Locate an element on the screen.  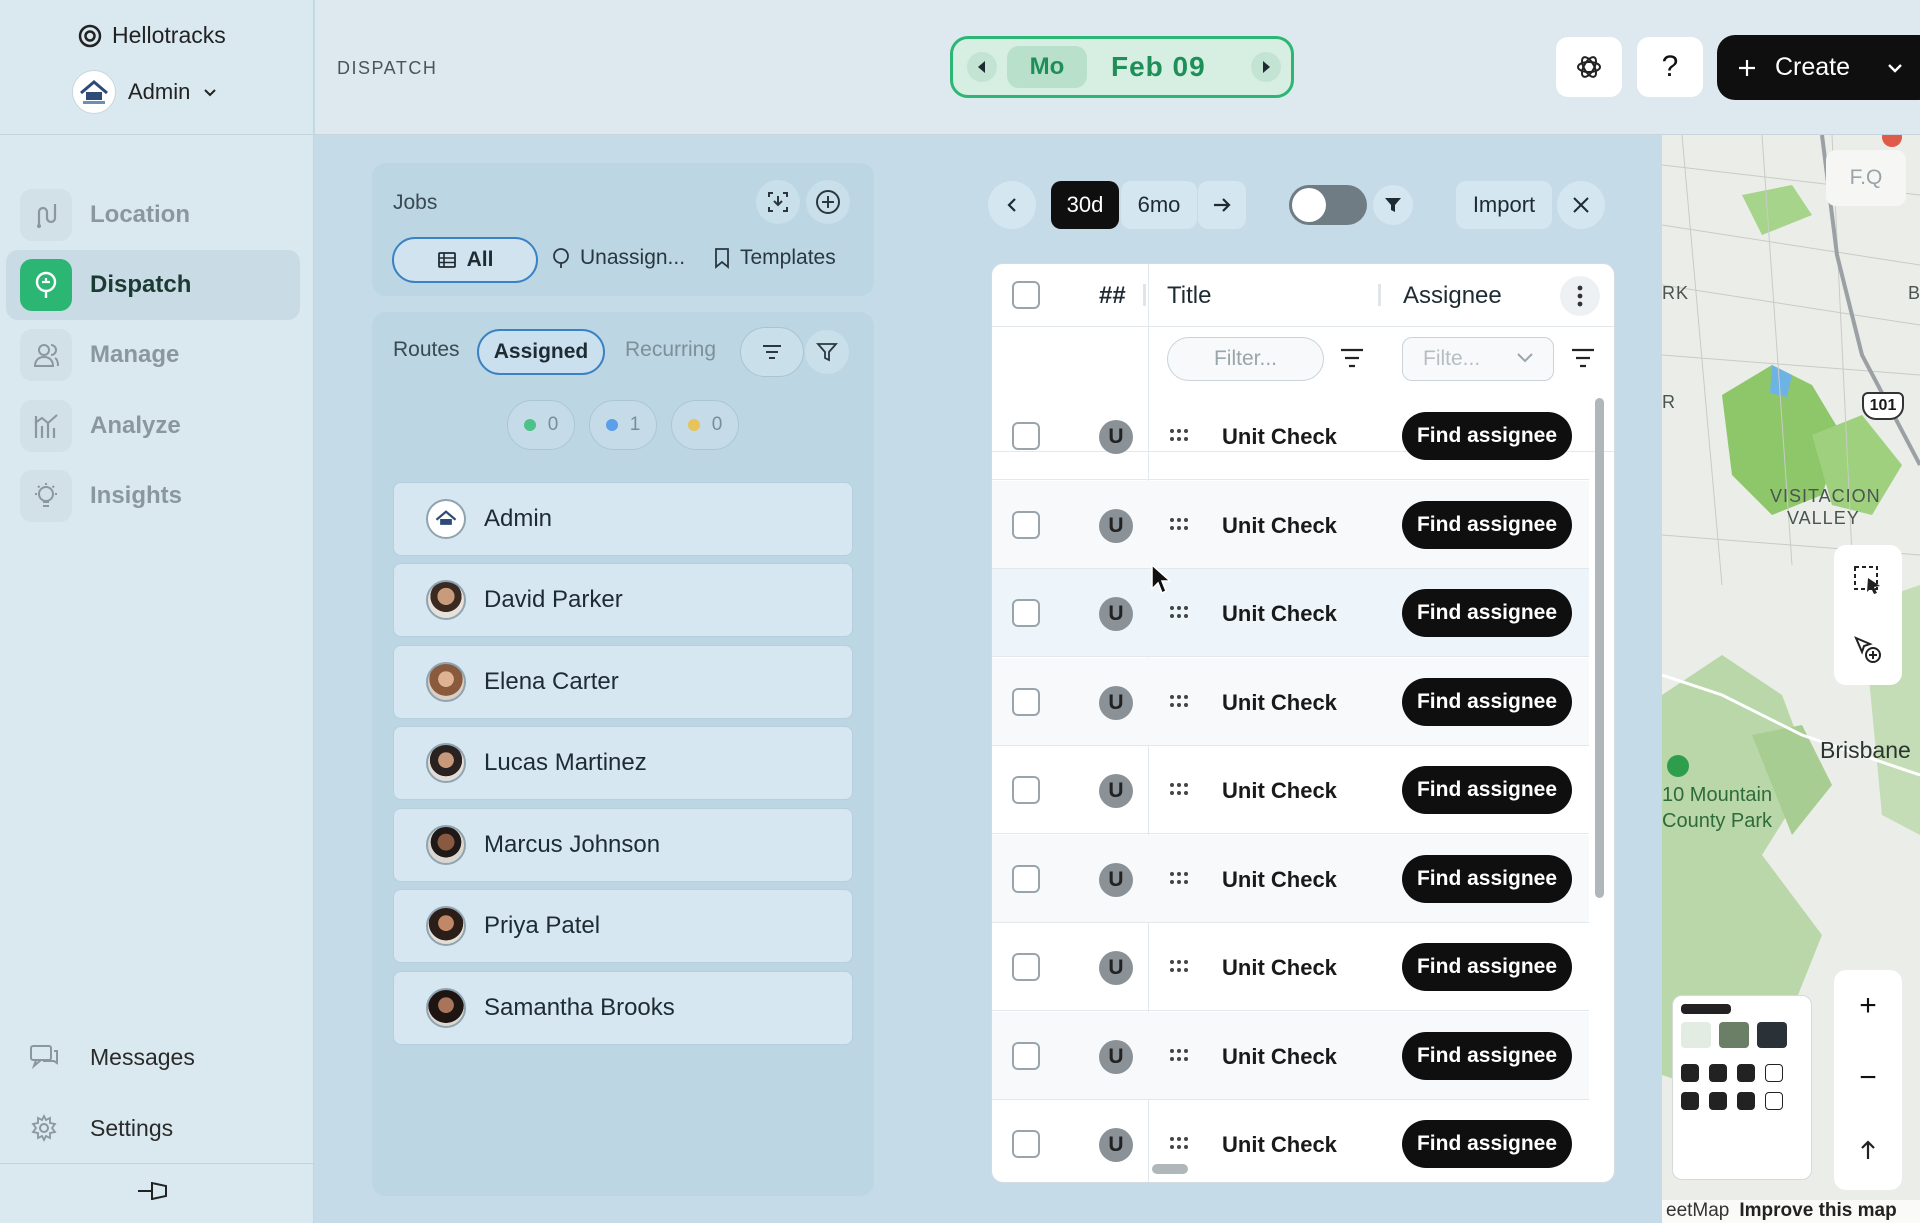
dark-map-thumbnail is located at coordinates (1772, 1035).